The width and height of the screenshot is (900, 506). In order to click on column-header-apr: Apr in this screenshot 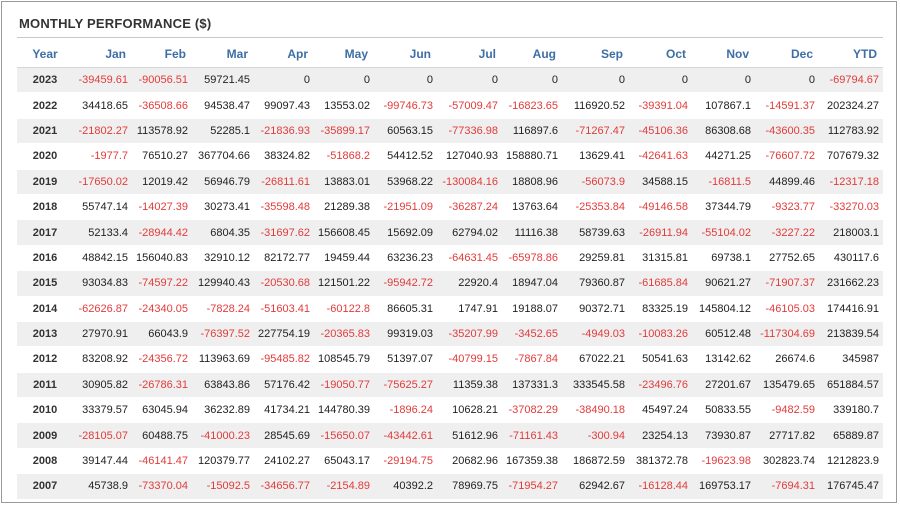, I will do `click(284, 54)`.